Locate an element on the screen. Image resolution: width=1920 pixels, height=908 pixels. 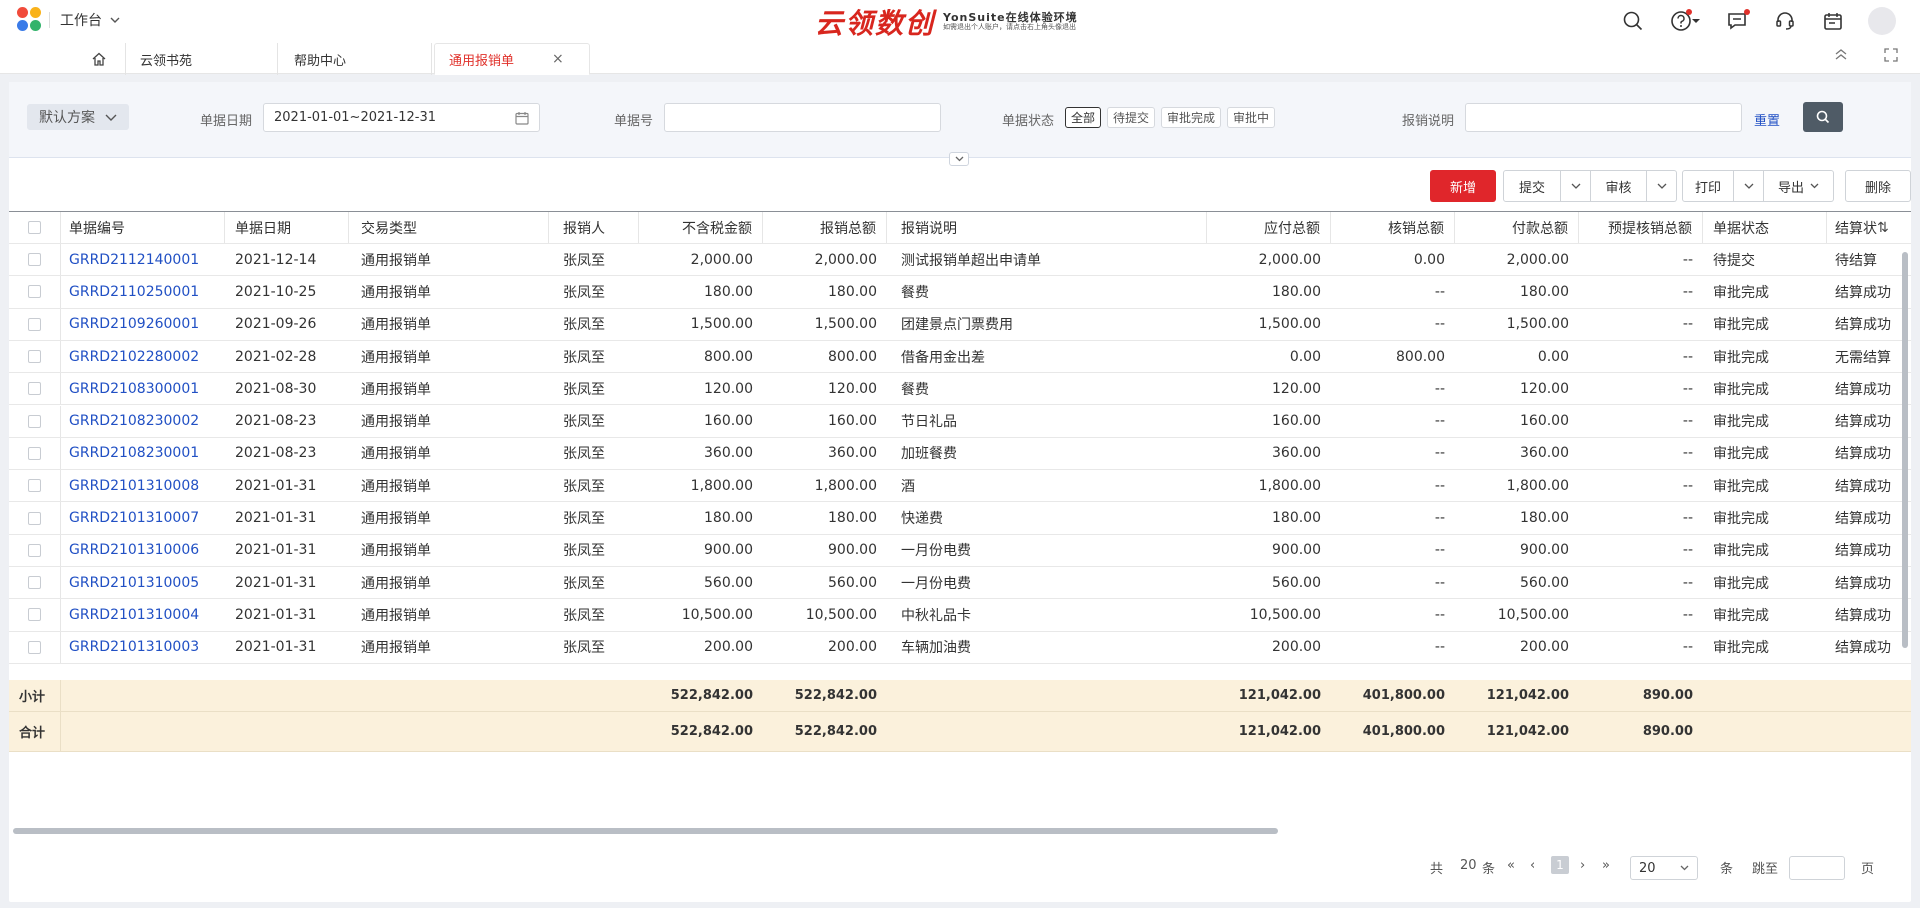
customer-service-icon is located at coordinates (1785, 21).